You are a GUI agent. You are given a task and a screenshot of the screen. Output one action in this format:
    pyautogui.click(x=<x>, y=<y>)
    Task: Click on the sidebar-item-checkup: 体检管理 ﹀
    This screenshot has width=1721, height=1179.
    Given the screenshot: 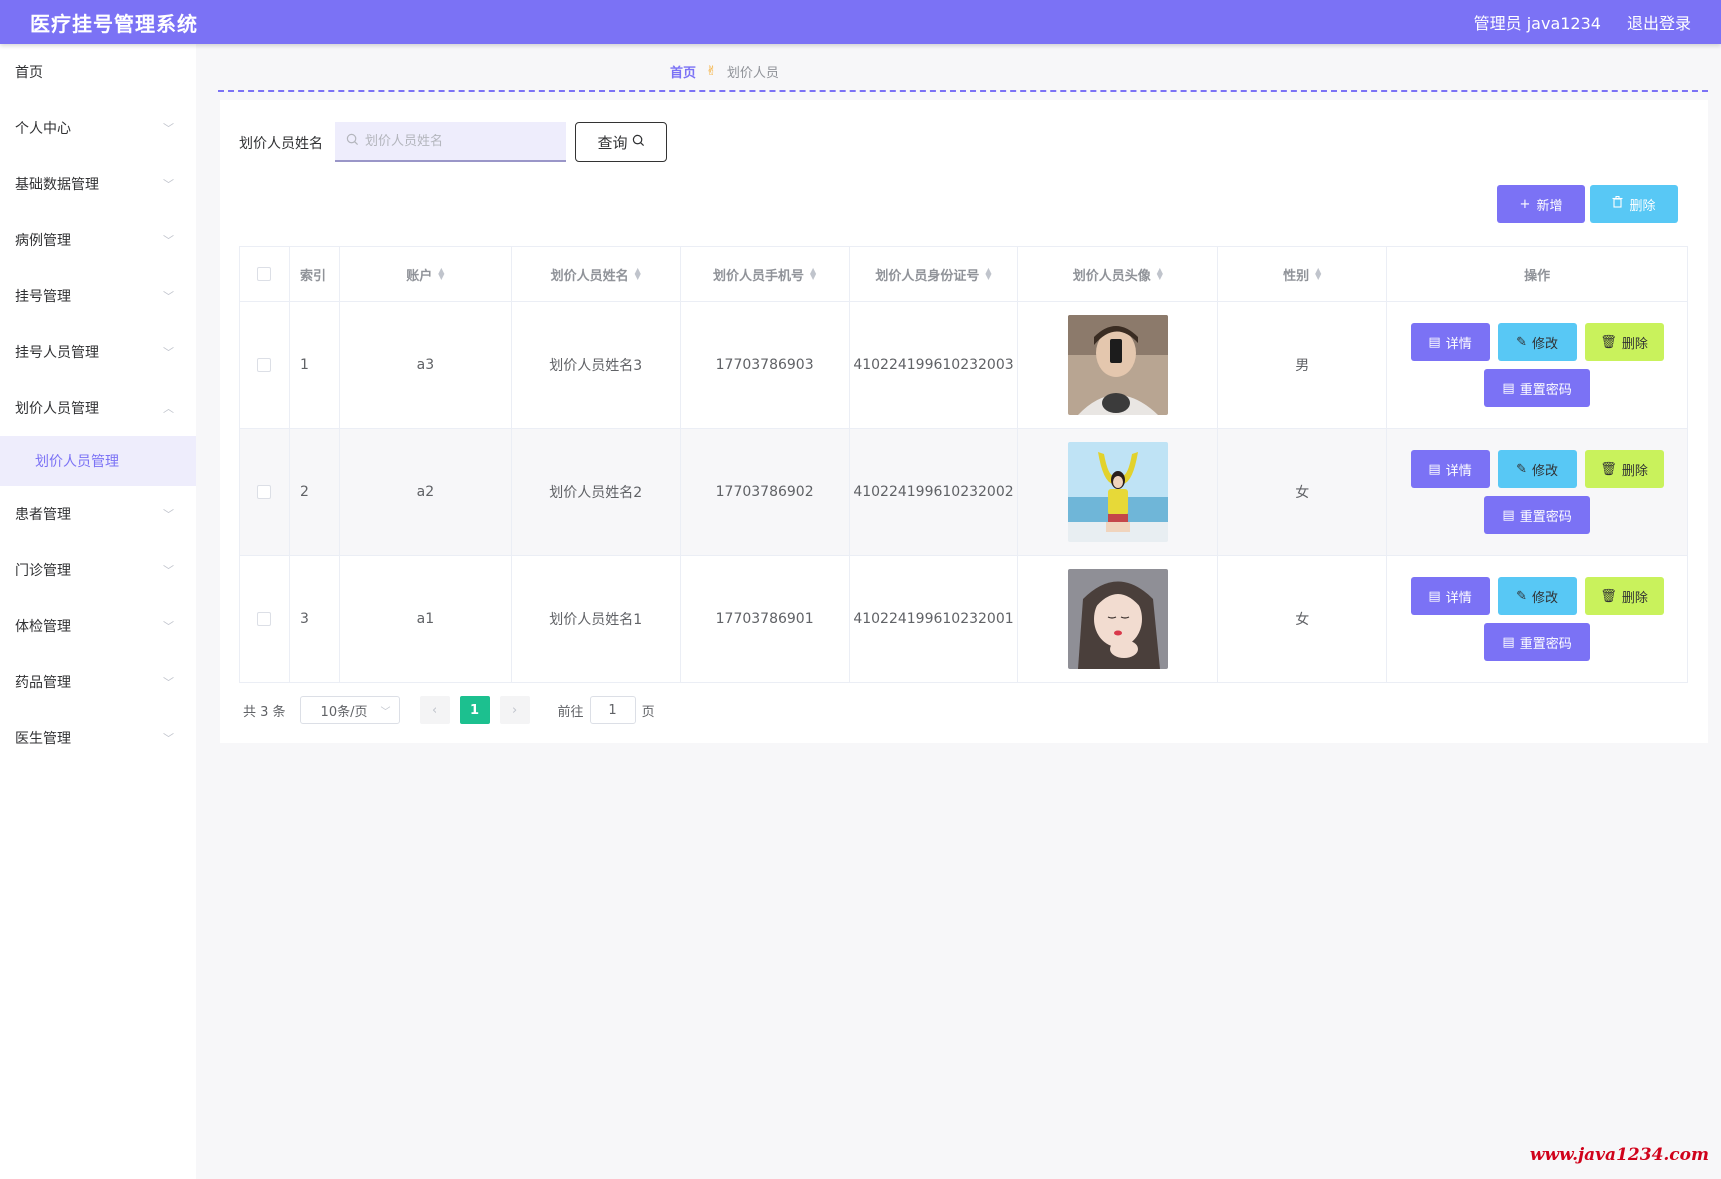 What is the action you would take?
    pyautogui.click(x=98, y=626)
    